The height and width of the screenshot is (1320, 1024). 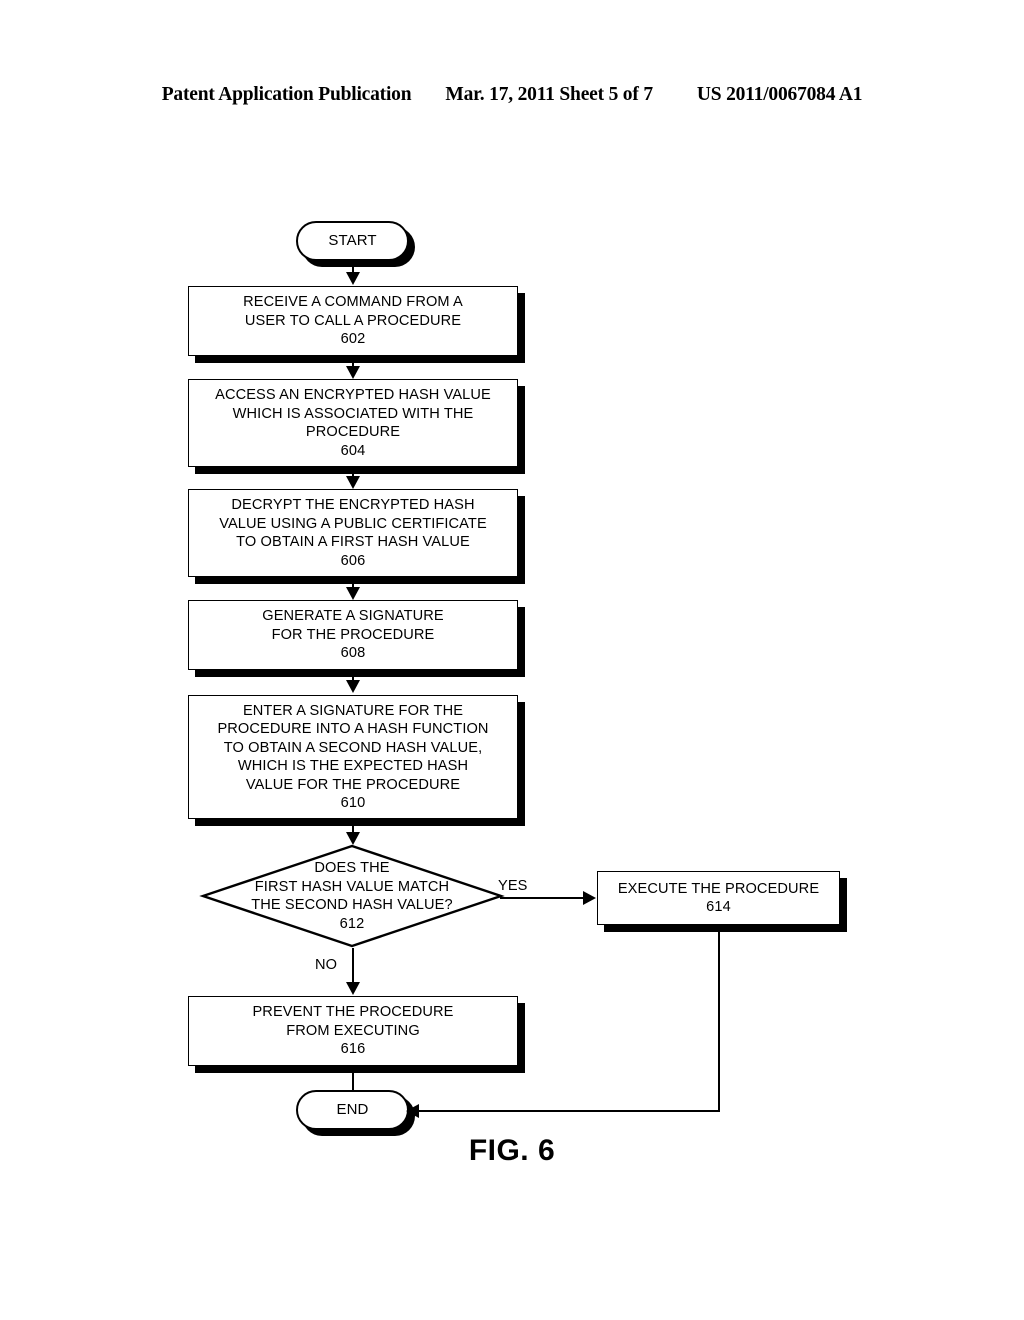 I want to click on flow-node-616-line-1: PREVENT THE PROCEDURE, so click(x=353, y=1012).